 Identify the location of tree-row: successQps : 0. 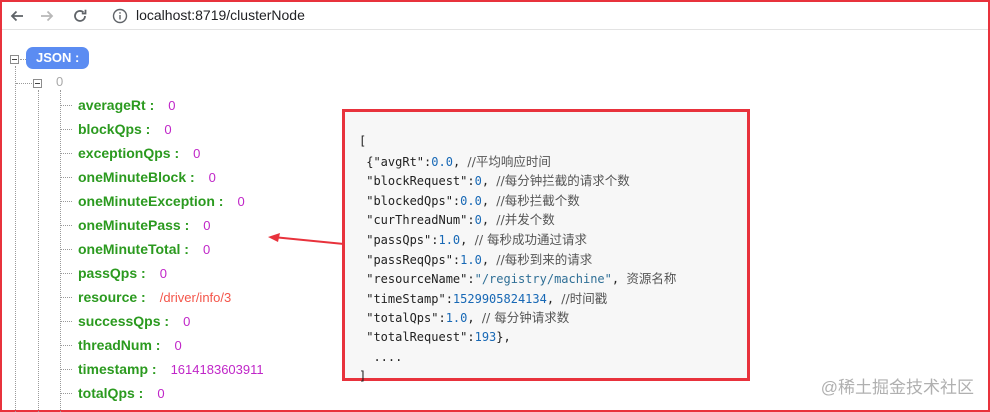
(134, 321).